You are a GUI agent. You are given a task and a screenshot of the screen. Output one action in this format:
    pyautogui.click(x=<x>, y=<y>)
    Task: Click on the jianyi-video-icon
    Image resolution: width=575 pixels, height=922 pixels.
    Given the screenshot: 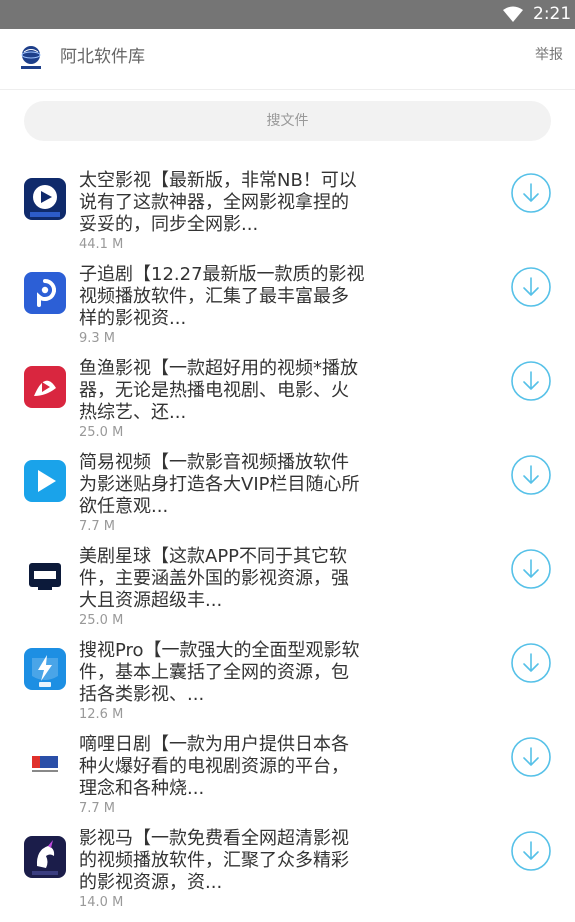 What is the action you would take?
    pyautogui.click(x=45, y=481)
    